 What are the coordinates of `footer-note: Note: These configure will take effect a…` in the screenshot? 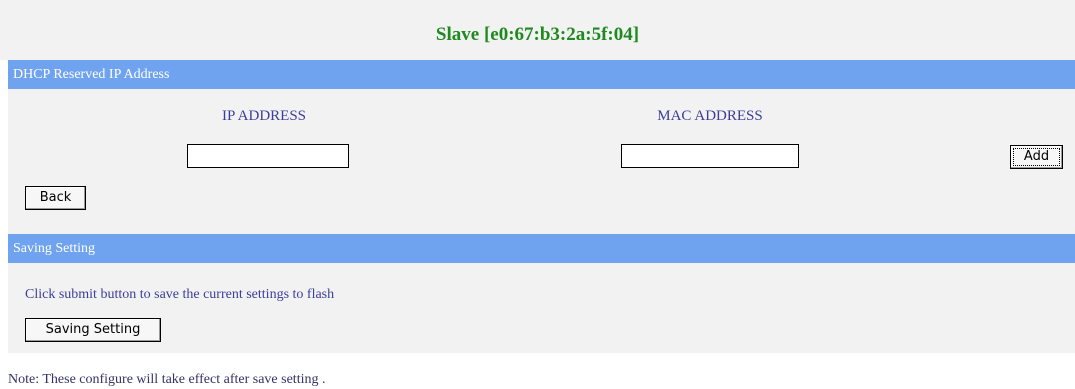 It's located at (167, 379).